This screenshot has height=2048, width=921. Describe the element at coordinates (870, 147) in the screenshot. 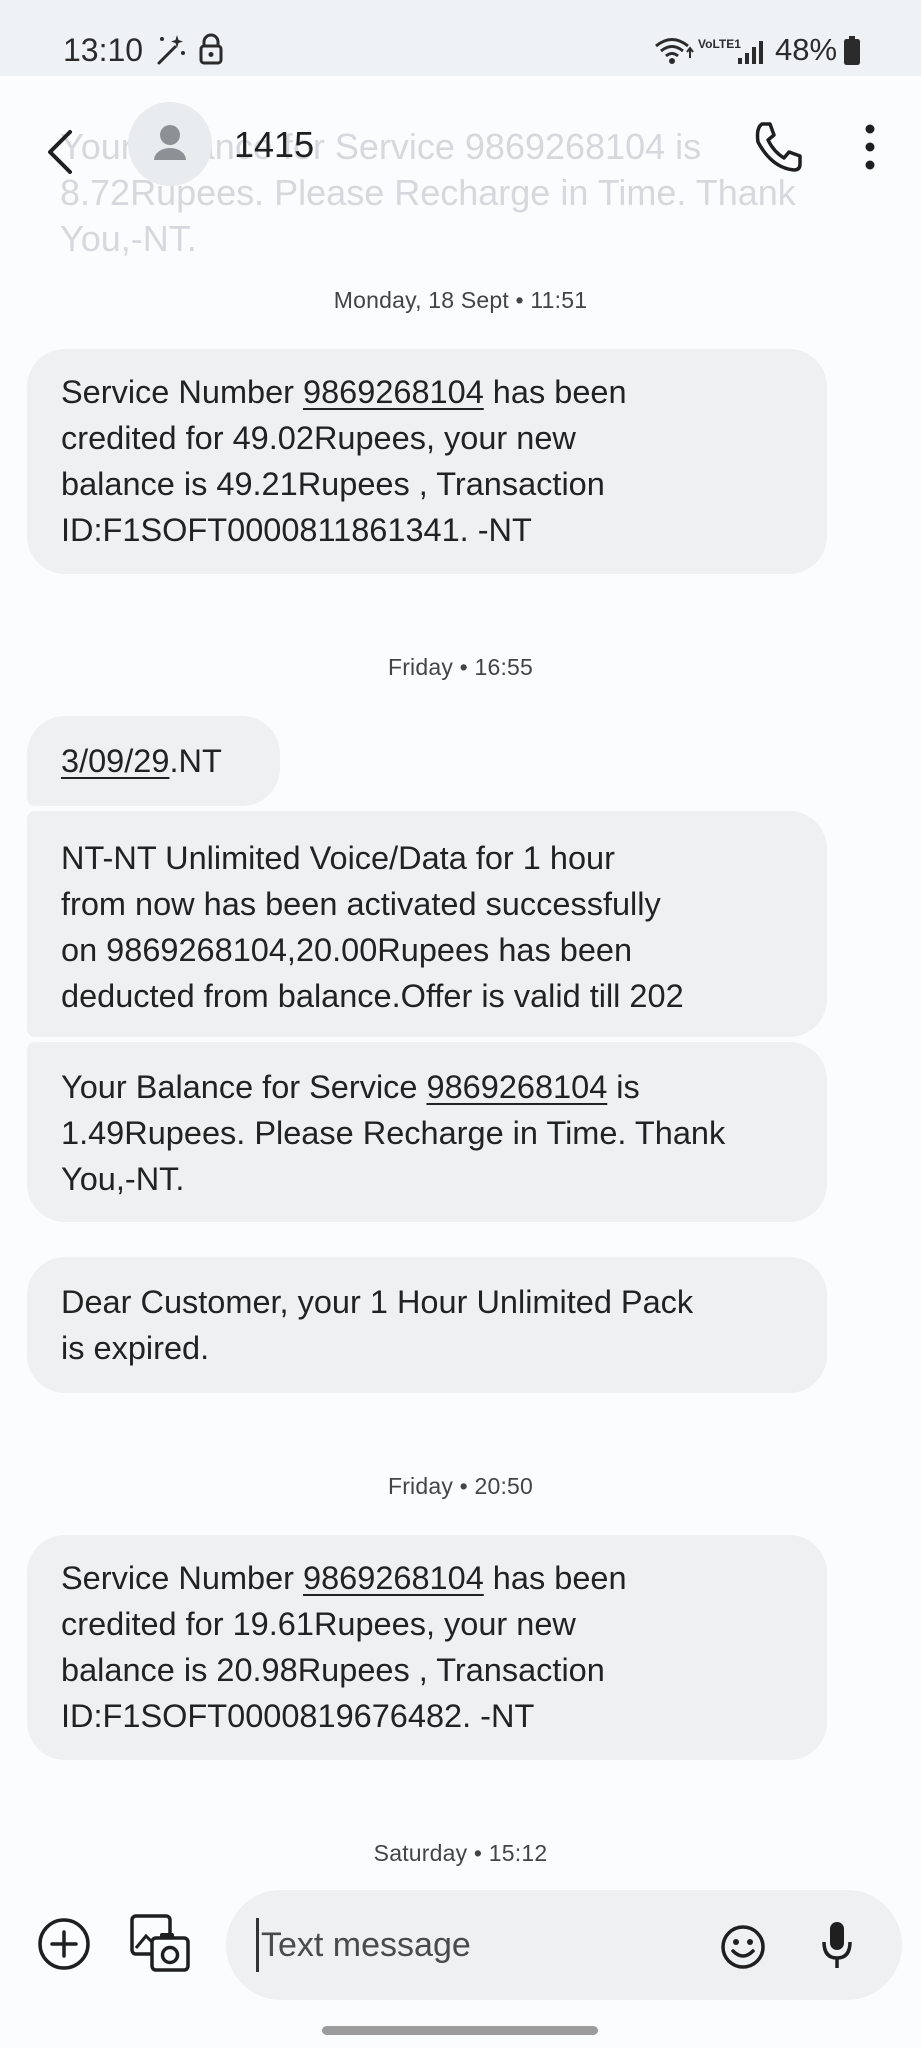

I see `more-vert-icon` at that location.